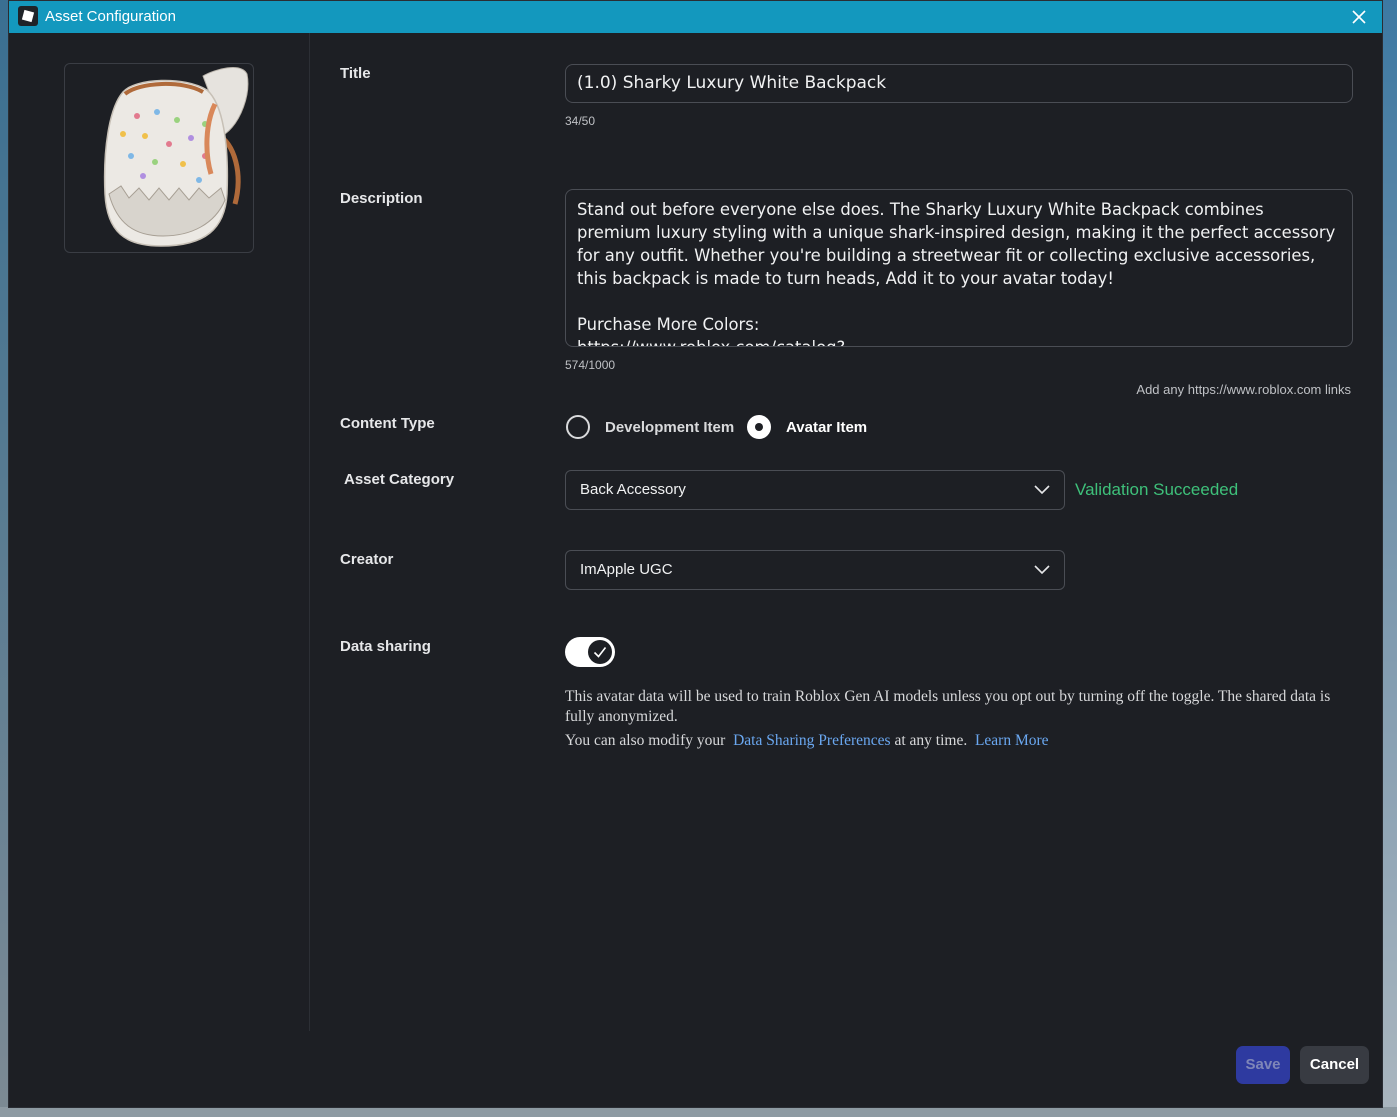 The image size is (1397, 1117). I want to click on radio-avatar-item, so click(759, 427).